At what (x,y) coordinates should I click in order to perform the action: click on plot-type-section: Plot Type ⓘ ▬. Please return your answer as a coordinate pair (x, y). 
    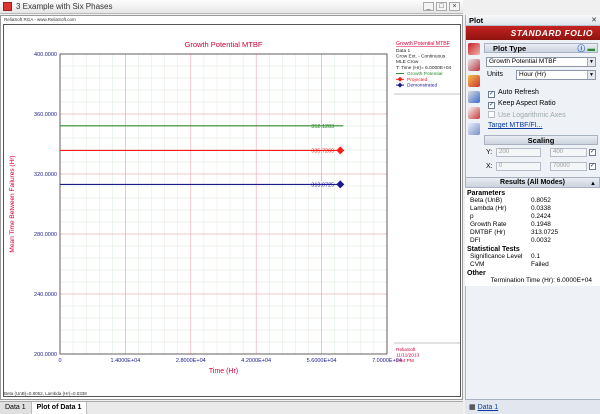
    Looking at the image, I should click on (541, 48).